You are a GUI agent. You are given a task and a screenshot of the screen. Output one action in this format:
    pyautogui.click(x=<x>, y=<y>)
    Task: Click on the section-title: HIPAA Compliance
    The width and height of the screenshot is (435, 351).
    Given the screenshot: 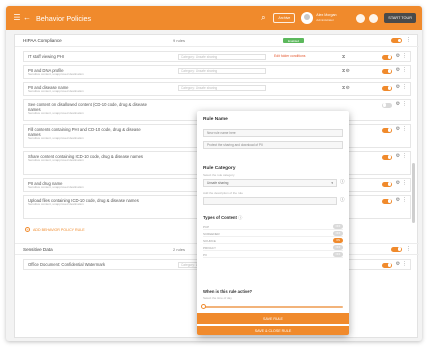 What is the action you would take?
    pyautogui.click(x=42, y=40)
    